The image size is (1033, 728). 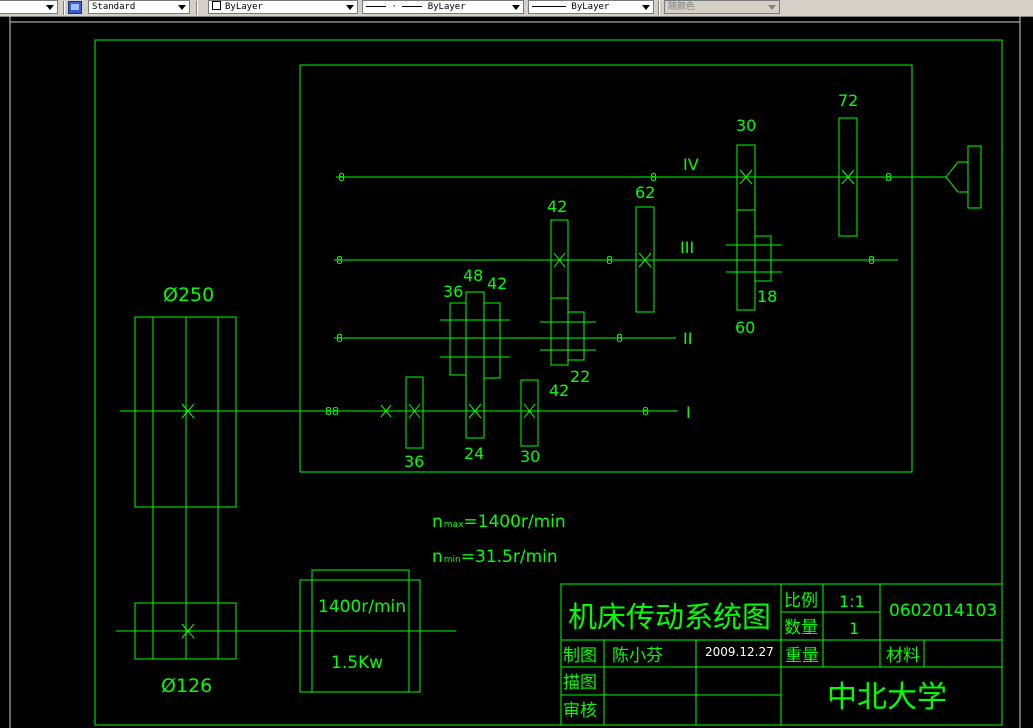 What do you see at coordinates (568, 292) in the screenshot?
I see `gear-42-iii` at bounding box center [568, 292].